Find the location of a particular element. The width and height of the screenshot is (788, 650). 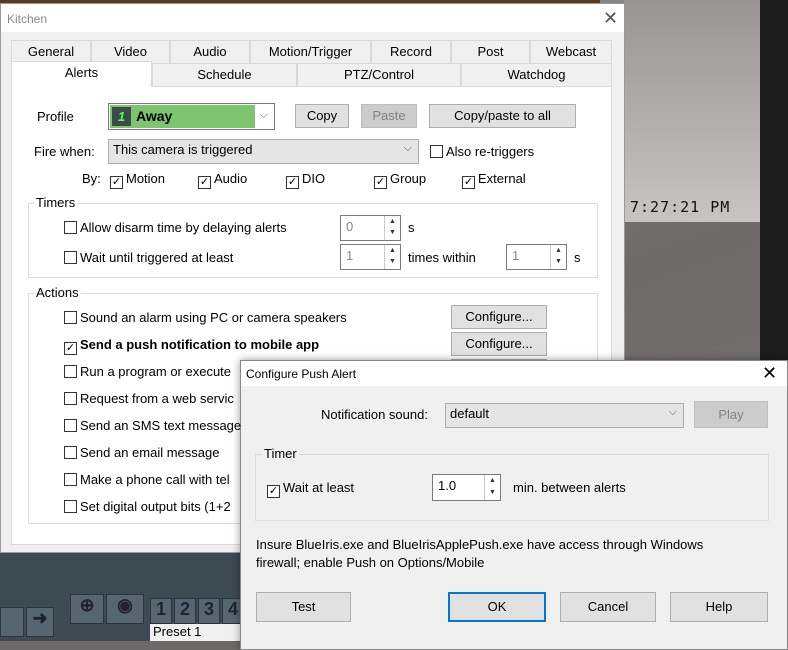

wait-trigger-label: Wait until triggered at least is located at coordinates (157, 257).